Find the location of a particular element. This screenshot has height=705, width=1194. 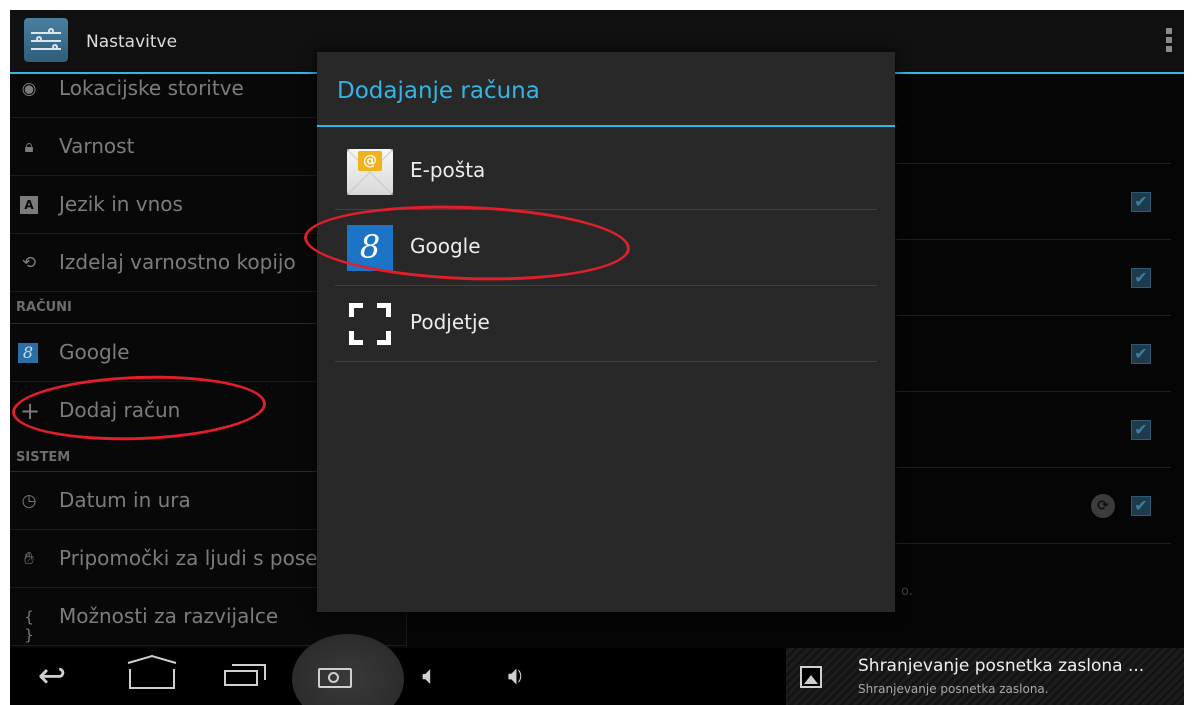

app-title: Nastavitve is located at coordinates (132, 42).